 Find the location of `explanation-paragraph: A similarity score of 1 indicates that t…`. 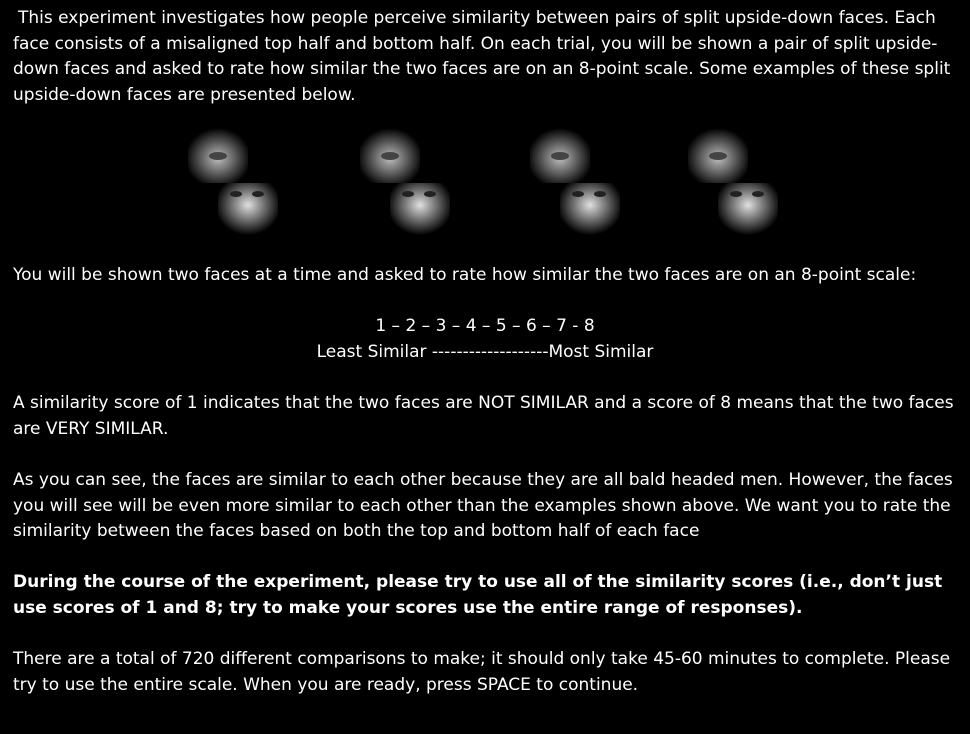

explanation-paragraph: A similarity score of 1 indicates that t… is located at coordinates (483, 416).